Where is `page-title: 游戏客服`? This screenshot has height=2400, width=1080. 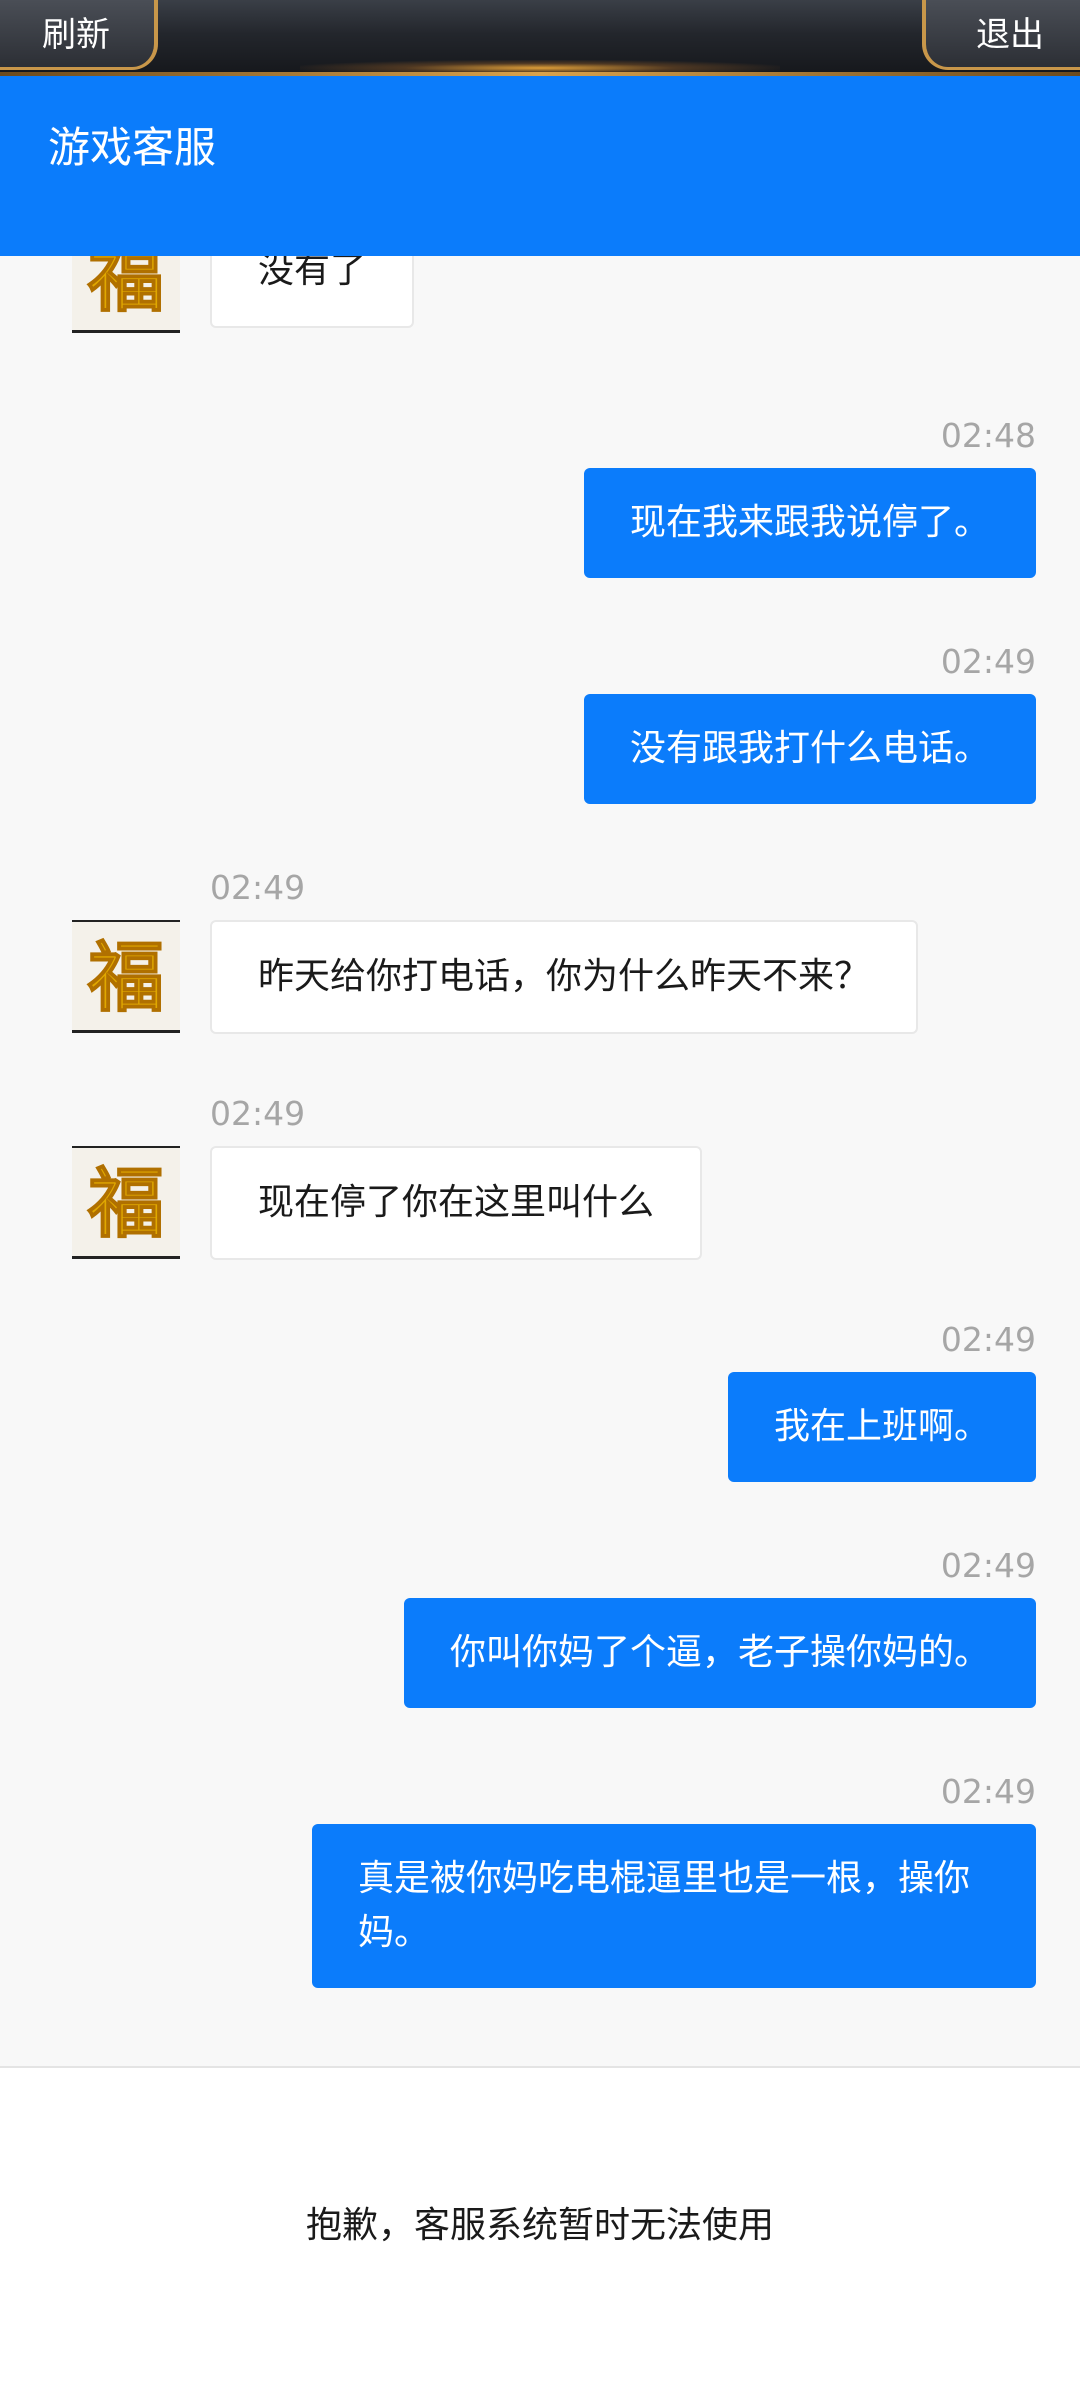 page-title: 游戏客服 is located at coordinates (132, 147).